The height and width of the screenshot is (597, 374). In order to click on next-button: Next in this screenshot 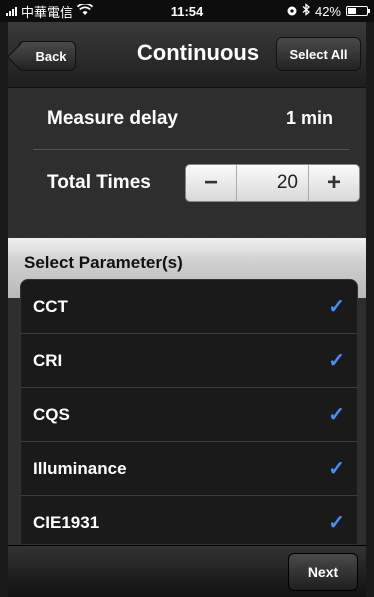, I will do `click(323, 572)`.